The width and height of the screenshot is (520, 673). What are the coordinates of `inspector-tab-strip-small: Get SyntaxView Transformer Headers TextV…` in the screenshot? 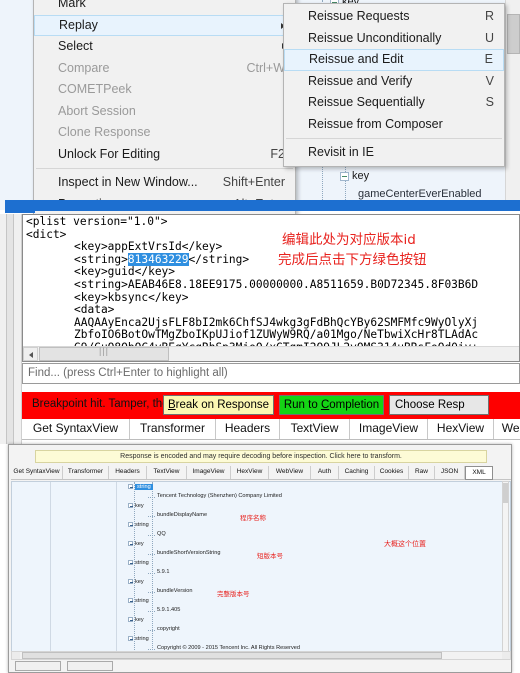 It's located at (261, 473).